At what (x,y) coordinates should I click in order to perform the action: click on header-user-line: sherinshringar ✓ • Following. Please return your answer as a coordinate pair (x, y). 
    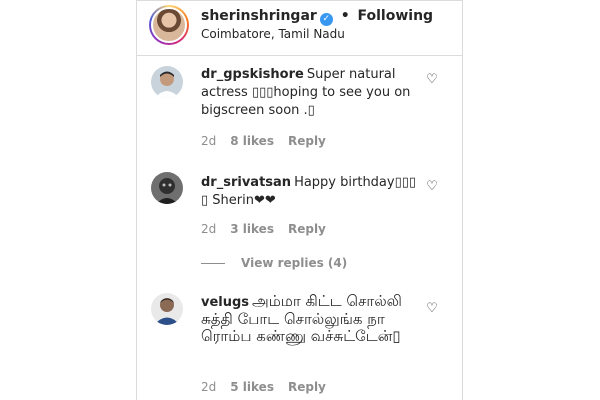
    Looking at the image, I should click on (317, 17).